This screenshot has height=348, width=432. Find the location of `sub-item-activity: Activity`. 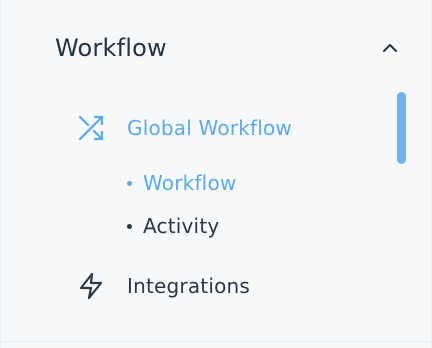

sub-item-activity: Activity is located at coordinates (173, 226).